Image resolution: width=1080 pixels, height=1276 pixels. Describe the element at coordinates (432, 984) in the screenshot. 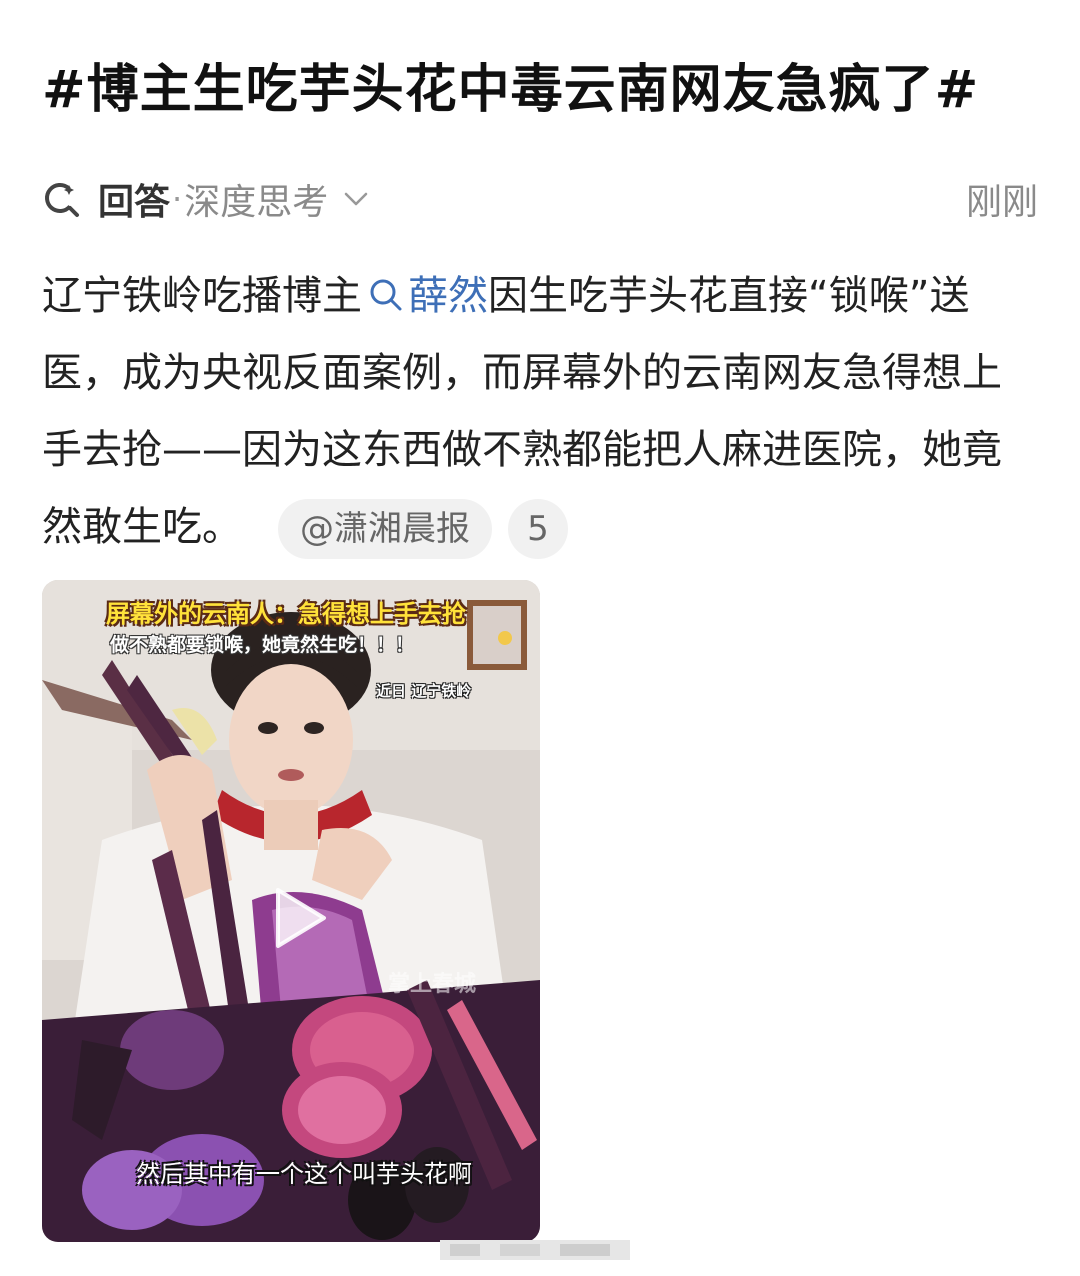

I see `video-watermark: 掌上春城` at that location.